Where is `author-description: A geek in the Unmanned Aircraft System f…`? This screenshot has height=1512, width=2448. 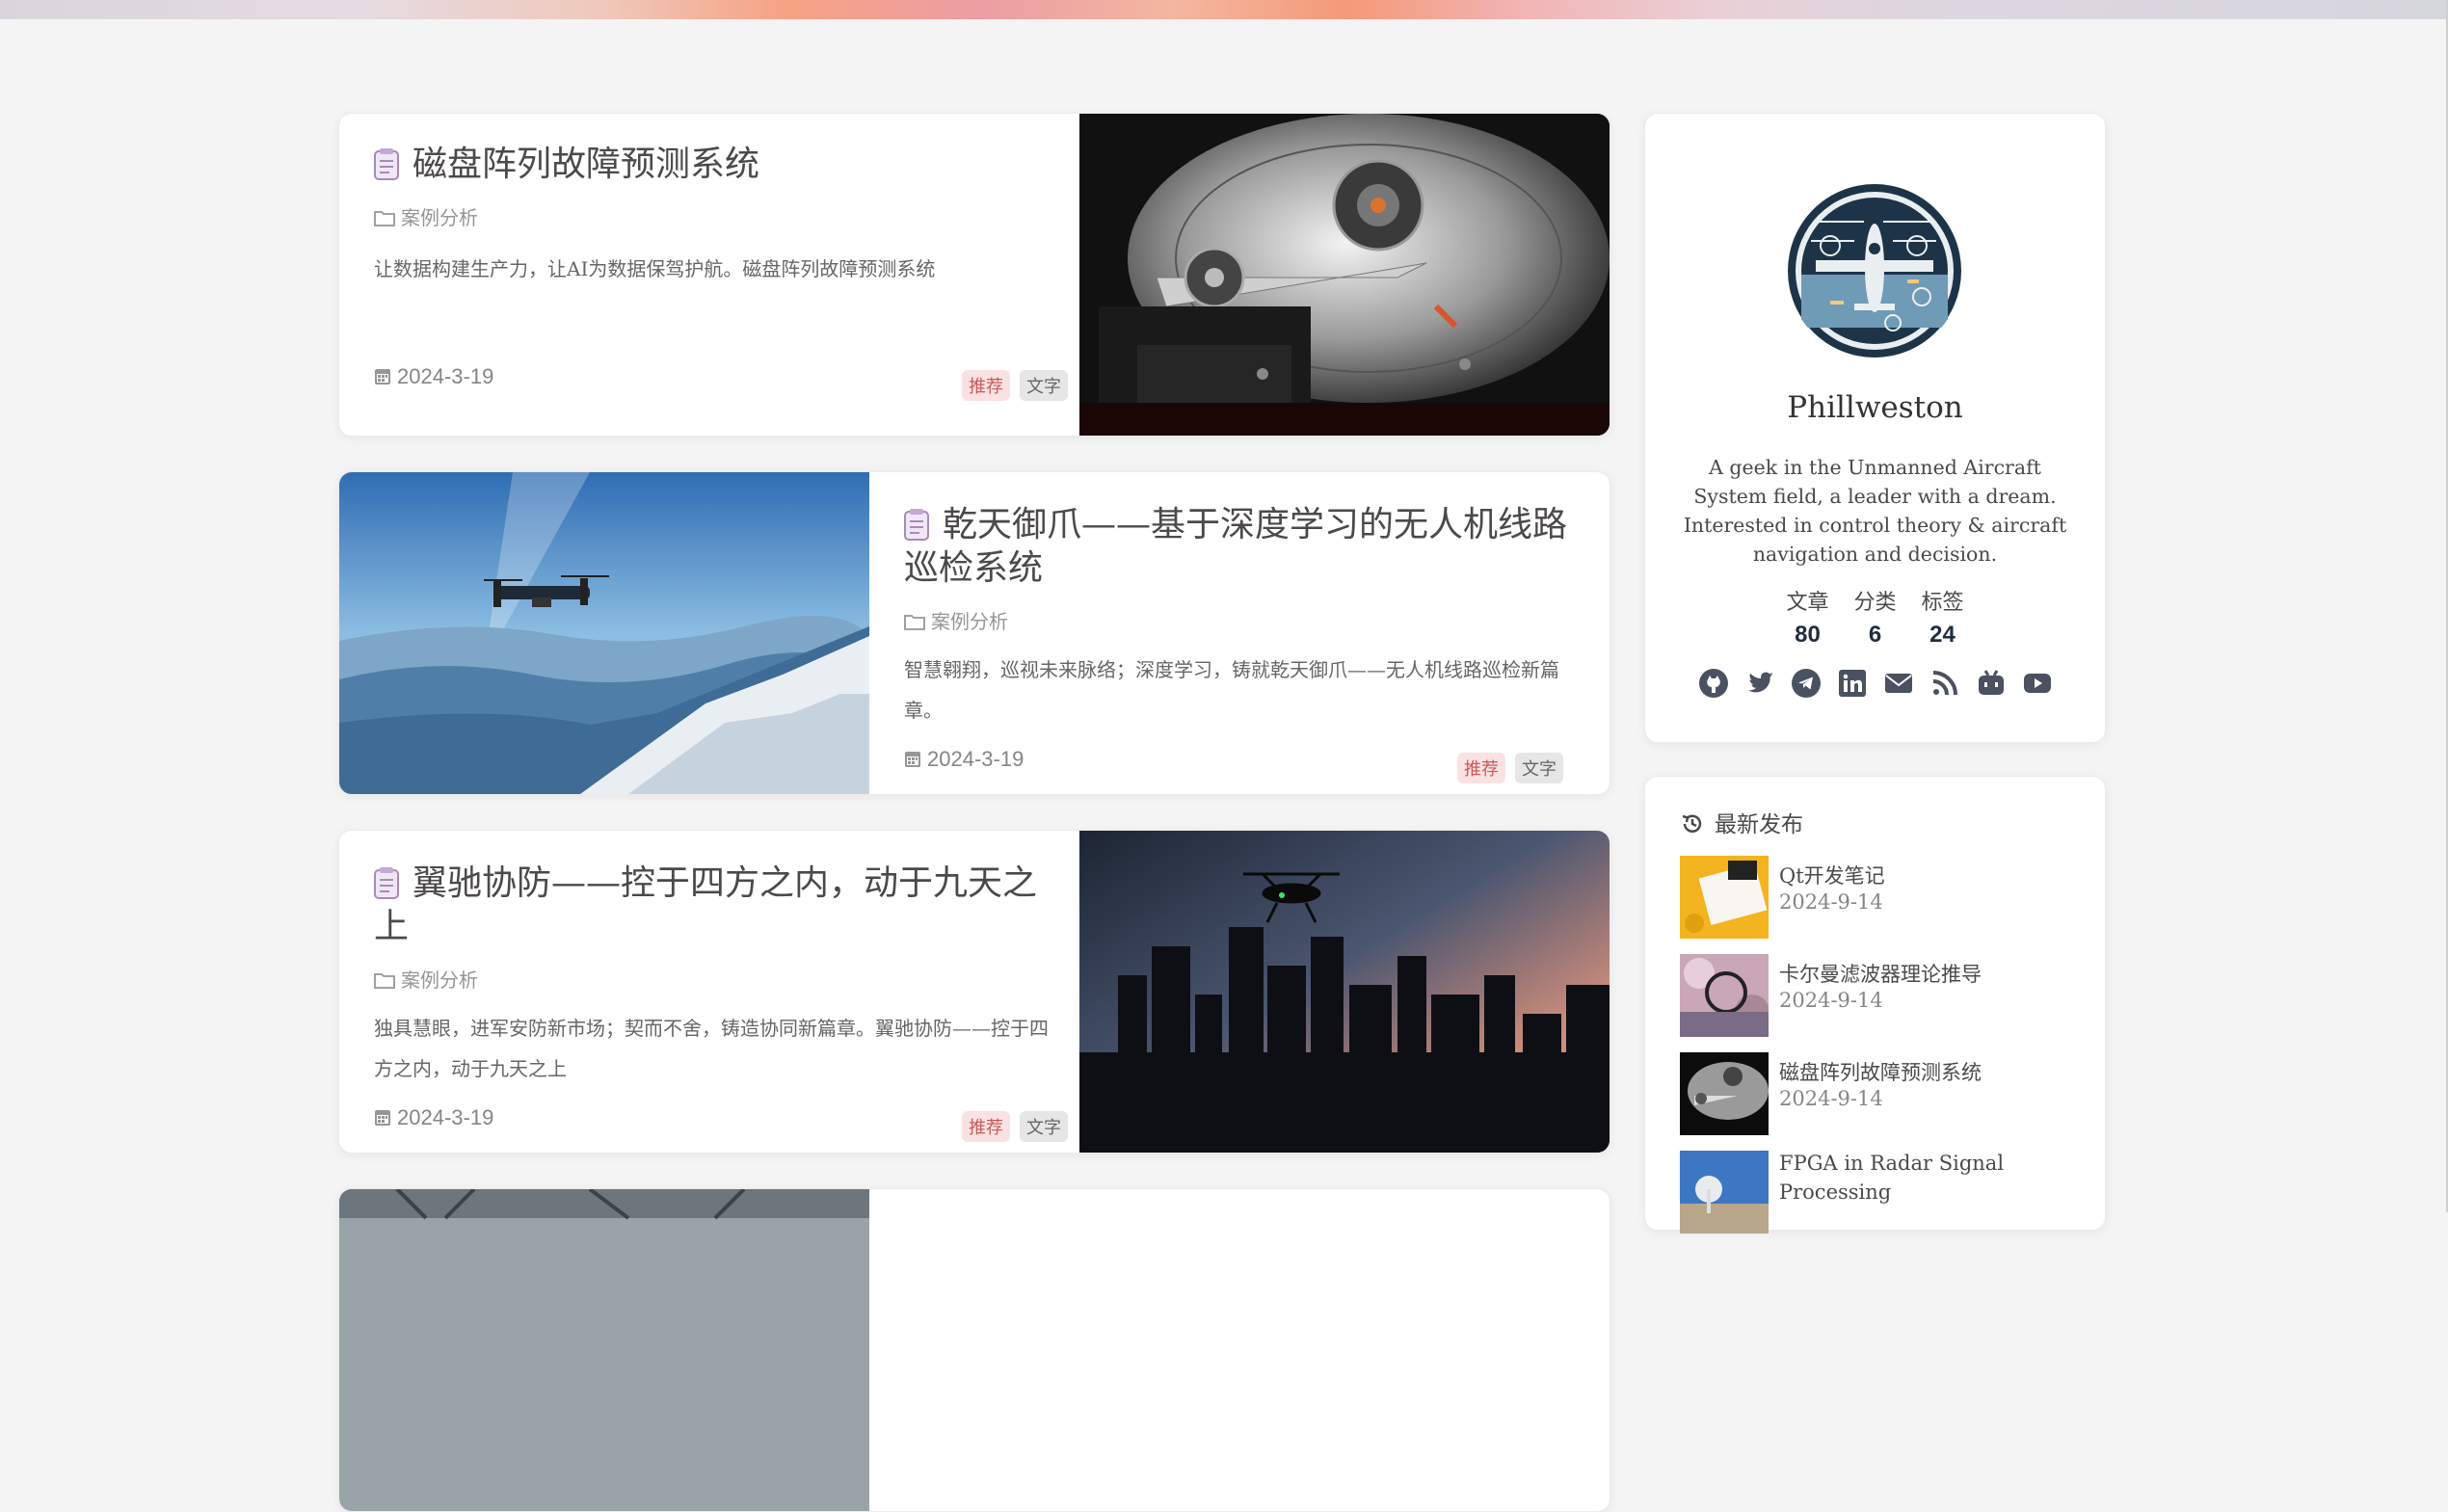 author-description: A geek in the Unmanned Aircraft System f… is located at coordinates (1875, 511).